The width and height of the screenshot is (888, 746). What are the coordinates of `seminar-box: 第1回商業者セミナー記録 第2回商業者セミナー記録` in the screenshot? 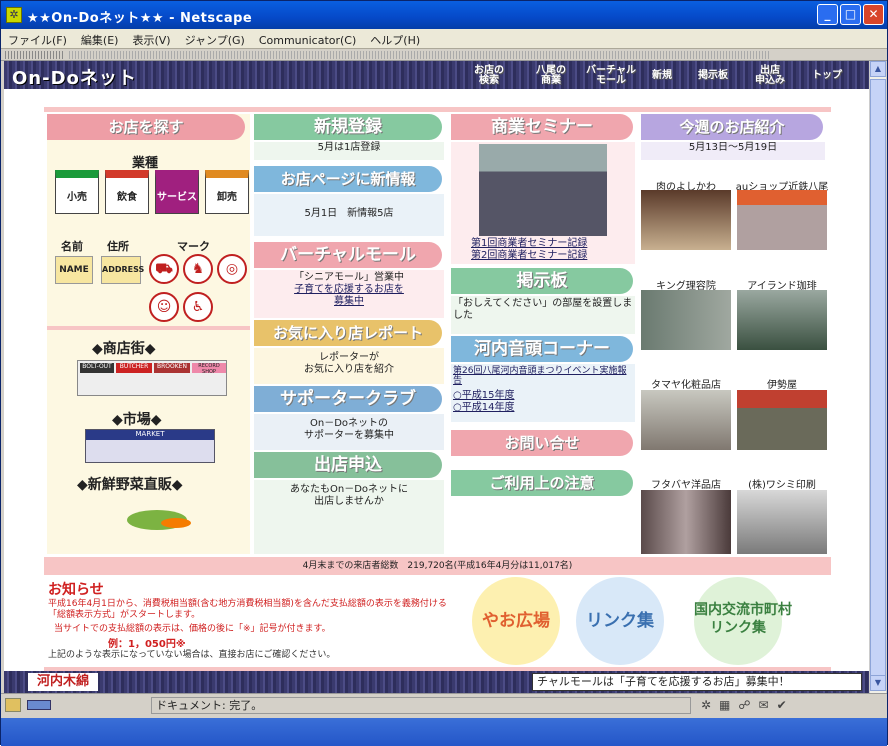 It's located at (543, 203).